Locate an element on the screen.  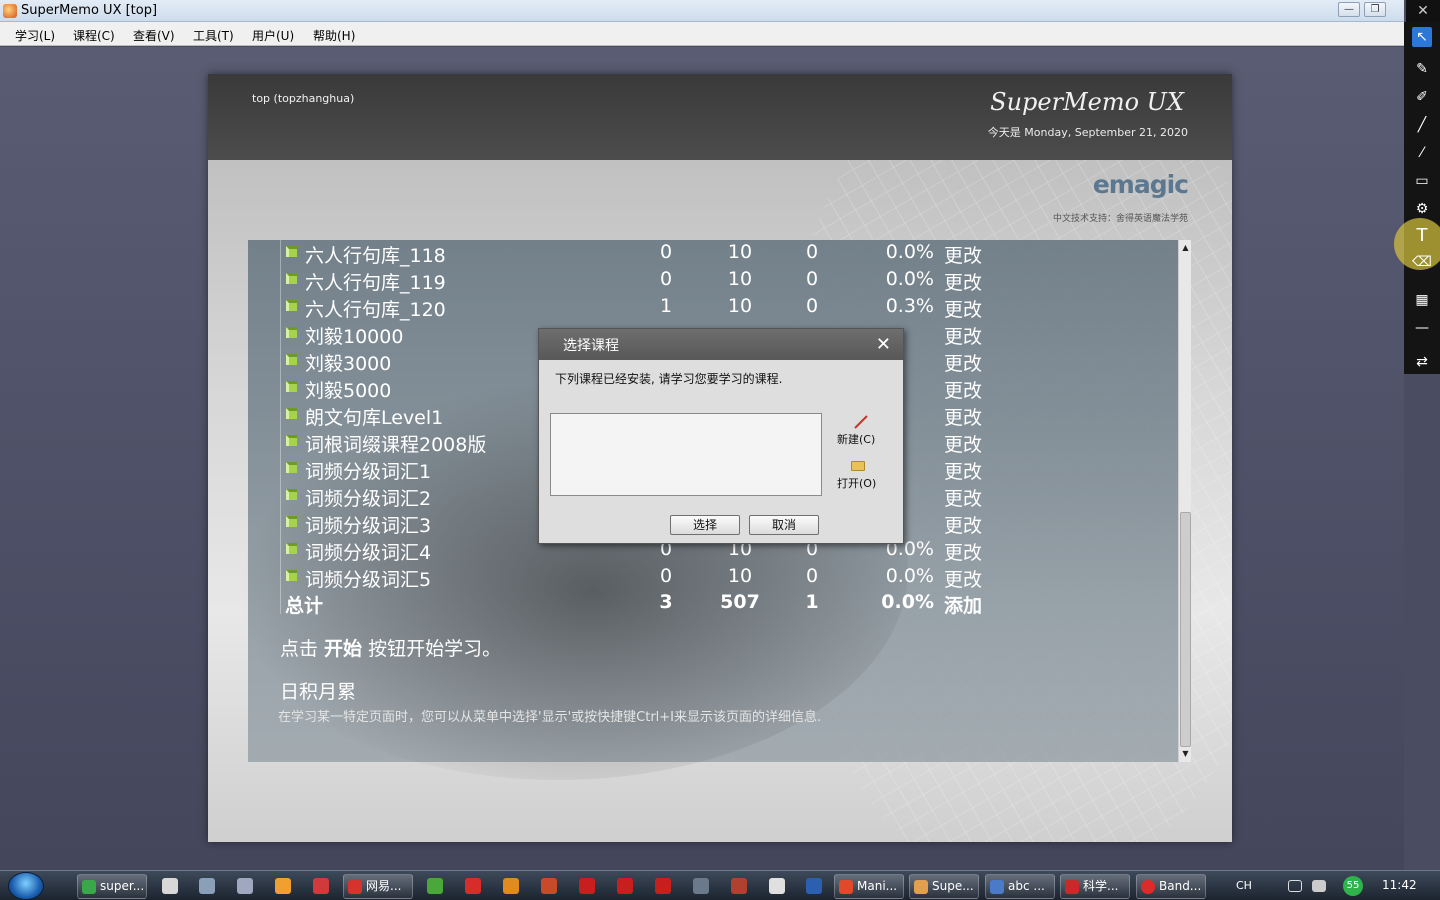
tray-badge-icon: 55 is located at coordinates (1353, 886).